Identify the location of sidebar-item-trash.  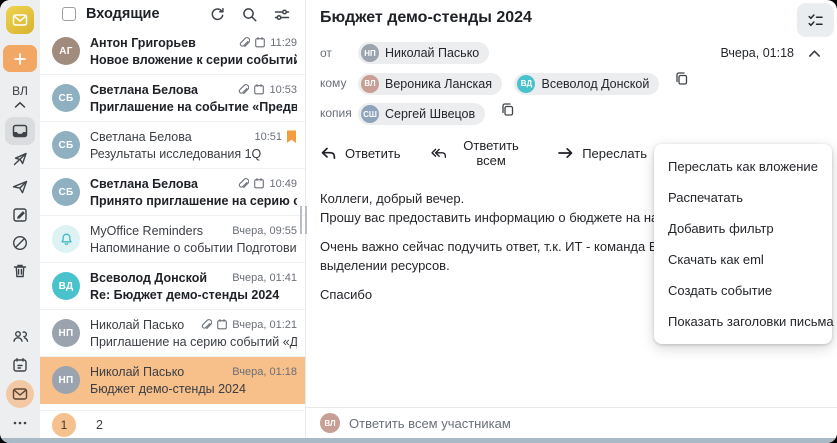
(20, 271).